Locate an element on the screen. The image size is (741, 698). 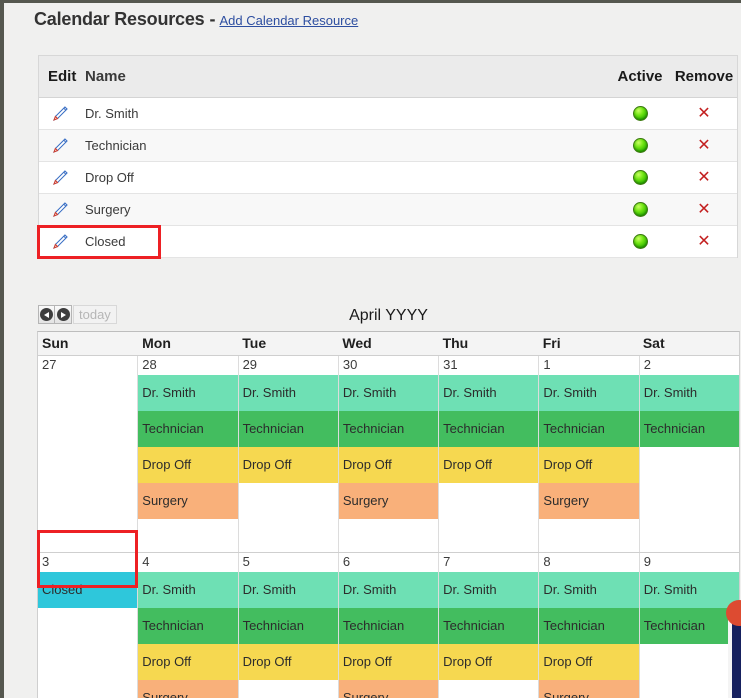
calendar-day-cell: 8 Dr. Smith Technician Drop Off Surgery is located at coordinates (589, 625).